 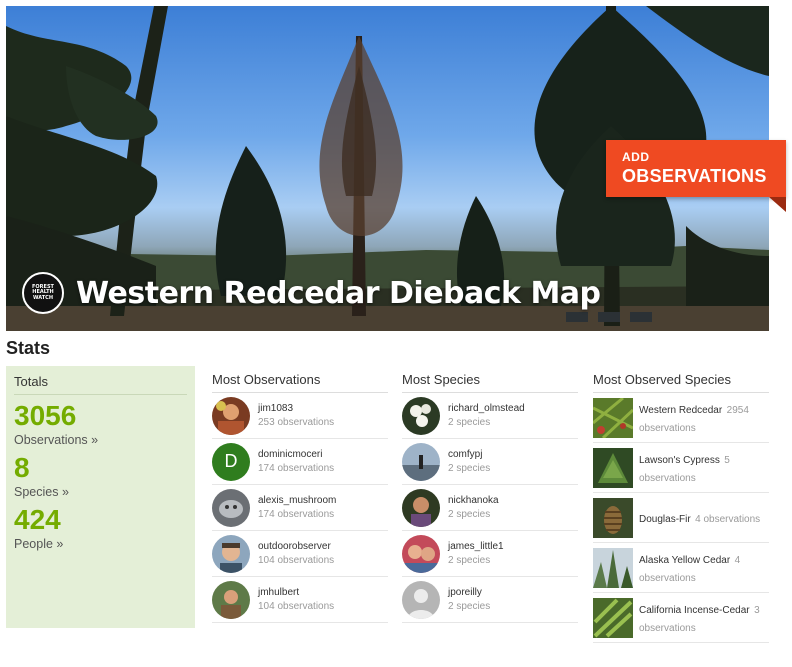 What do you see at coordinates (100, 384) in the screenshot?
I see `totals-title: Totals` at bounding box center [100, 384].